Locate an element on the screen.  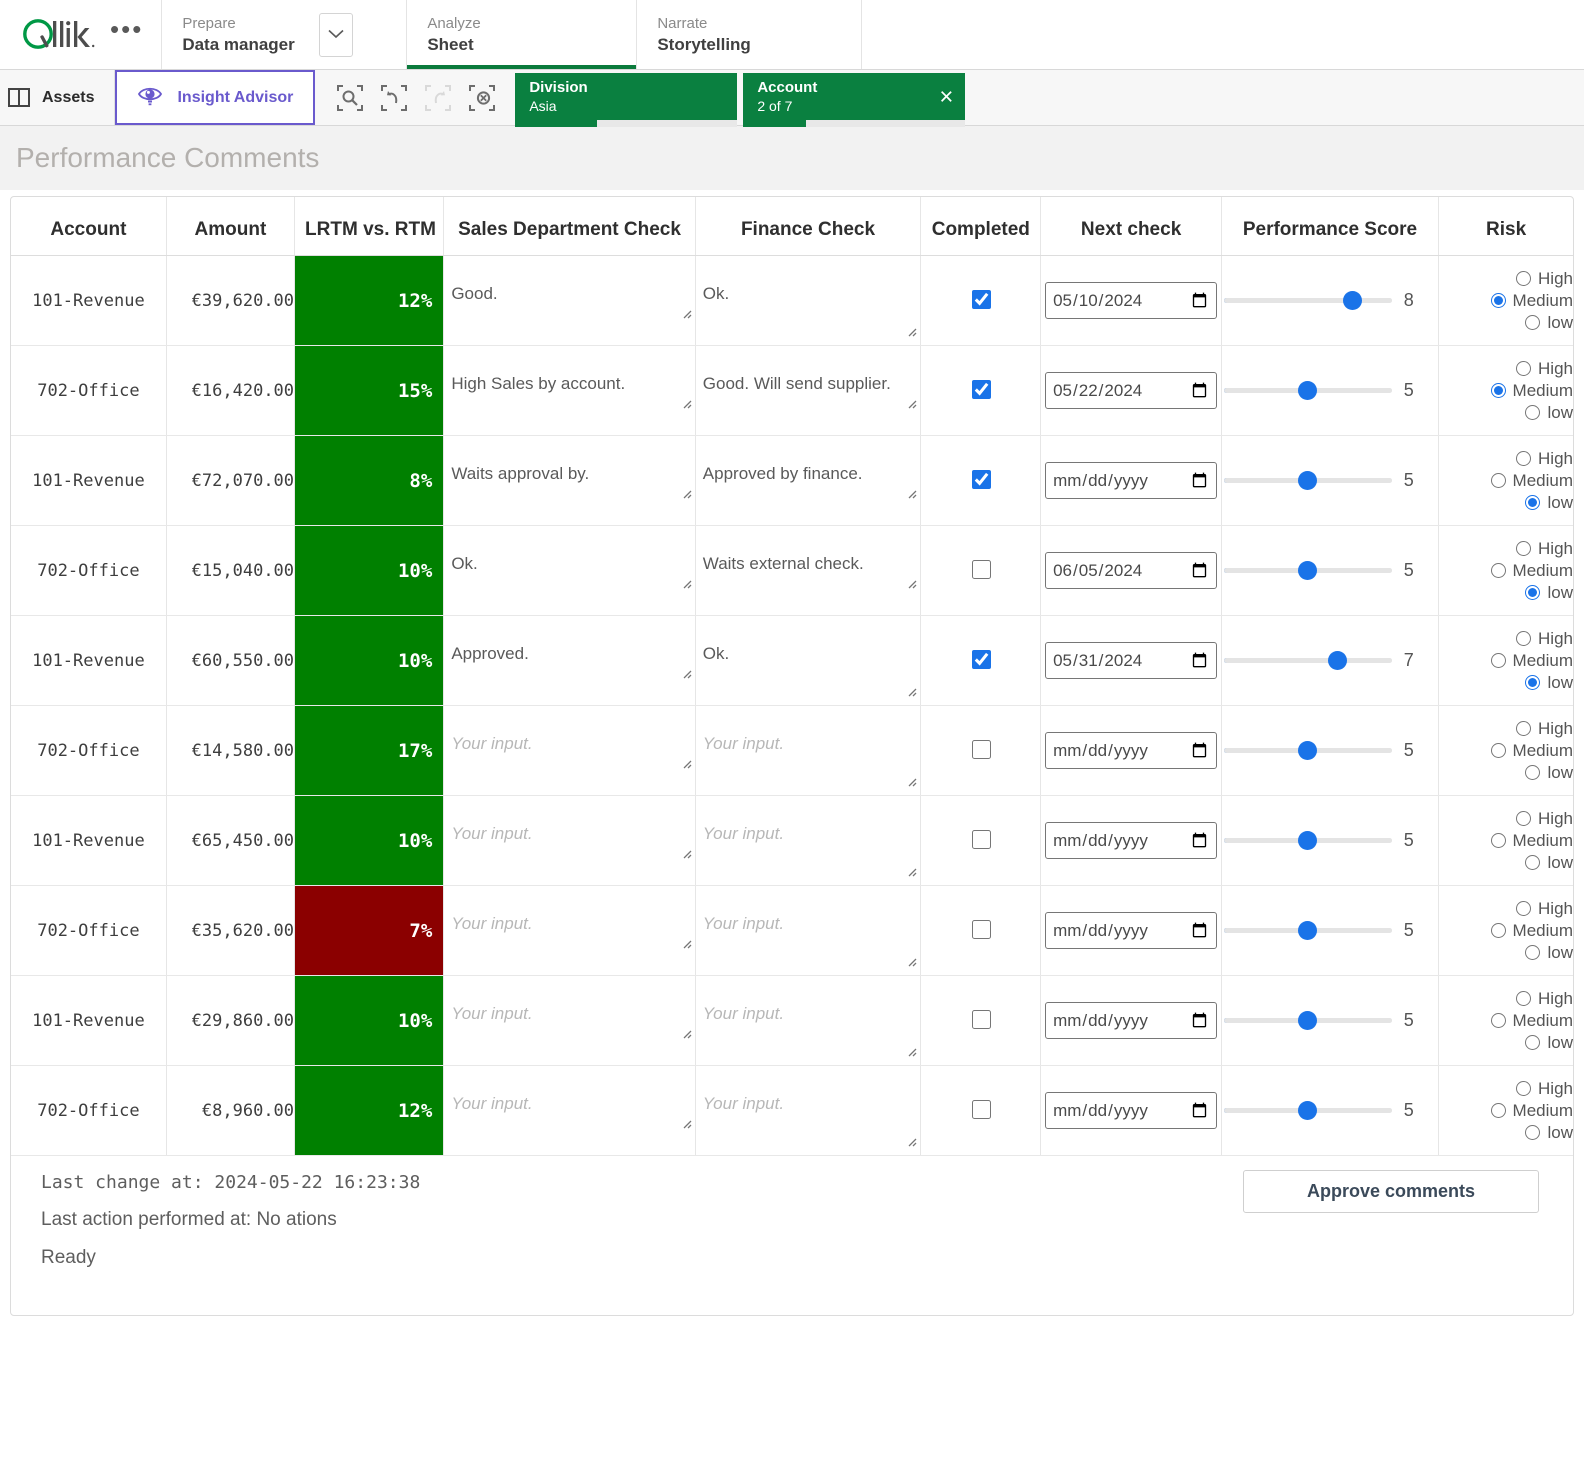
cell-sales-department-check: Waits approval by. is located at coordinates (569, 480).